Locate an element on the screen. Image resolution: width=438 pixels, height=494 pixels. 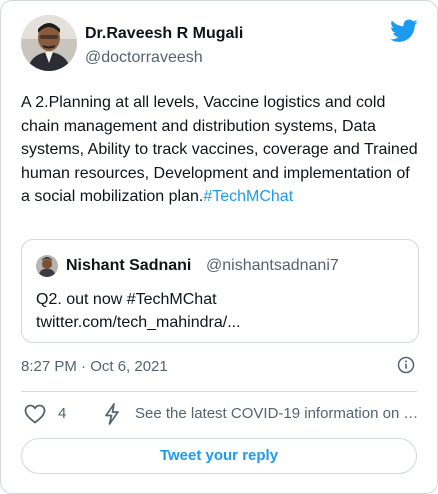
tweet-reply-button: Tweet your reply is located at coordinates (219, 456).